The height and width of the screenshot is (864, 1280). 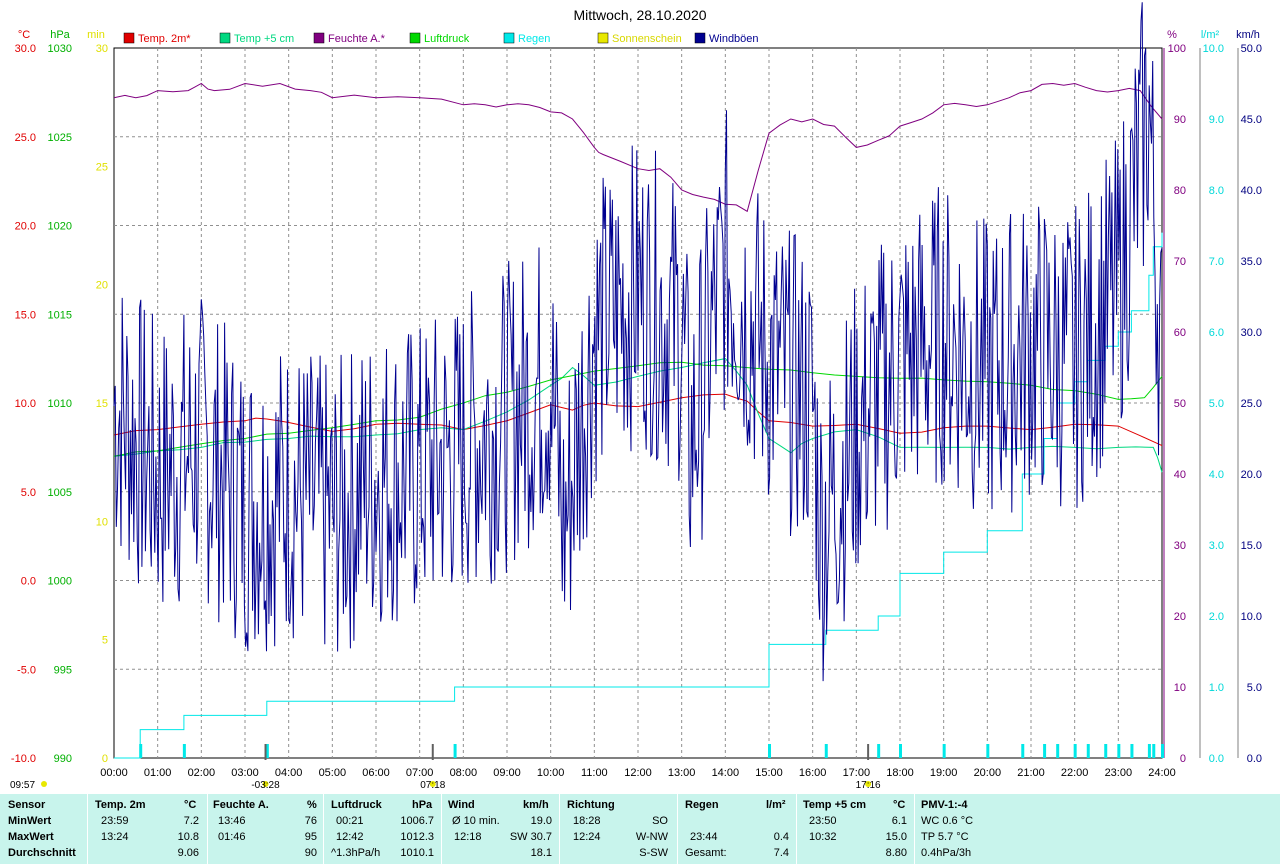 What do you see at coordinates (461, 805) in the screenshot?
I see `wind-header: Wind` at bounding box center [461, 805].